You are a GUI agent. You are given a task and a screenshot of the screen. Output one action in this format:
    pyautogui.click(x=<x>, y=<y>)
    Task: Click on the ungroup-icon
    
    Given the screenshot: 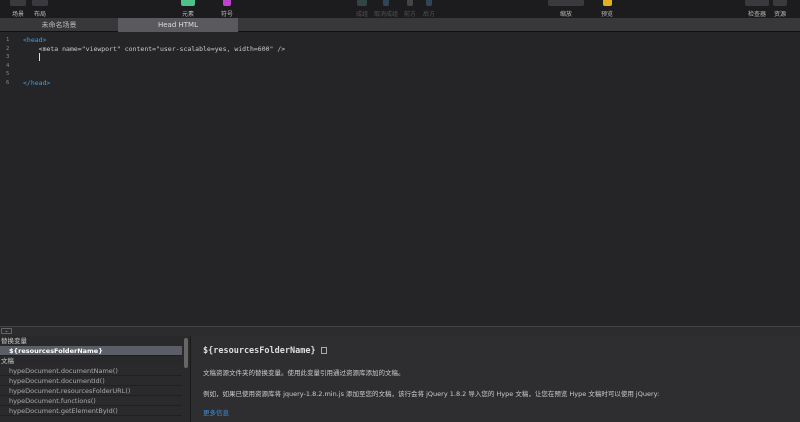 What is the action you would take?
    pyautogui.click(x=386, y=3)
    